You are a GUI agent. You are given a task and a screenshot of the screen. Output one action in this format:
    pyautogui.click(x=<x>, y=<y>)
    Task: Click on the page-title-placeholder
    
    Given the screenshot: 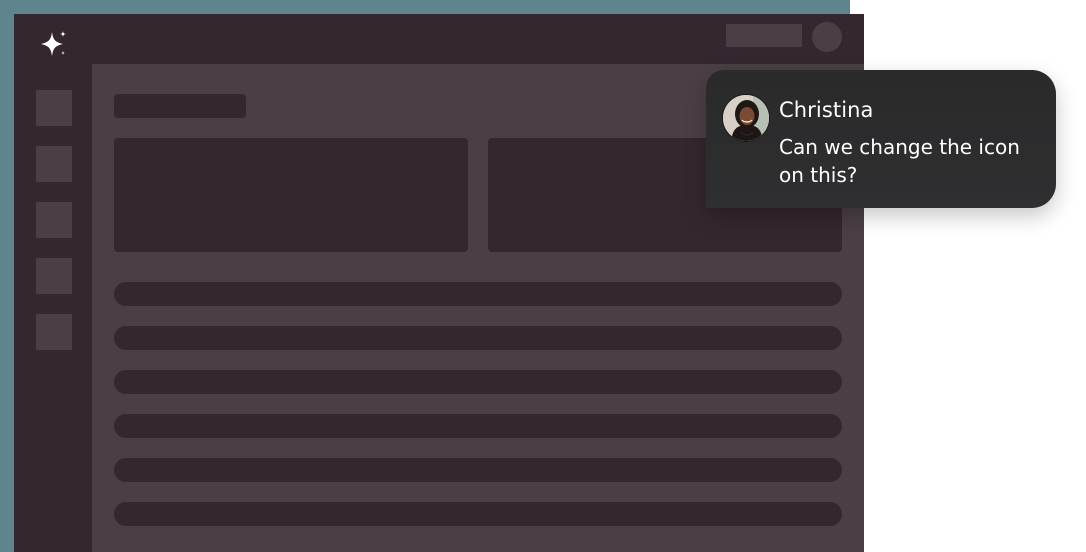 What is the action you would take?
    pyautogui.click(x=180, y=106)
    